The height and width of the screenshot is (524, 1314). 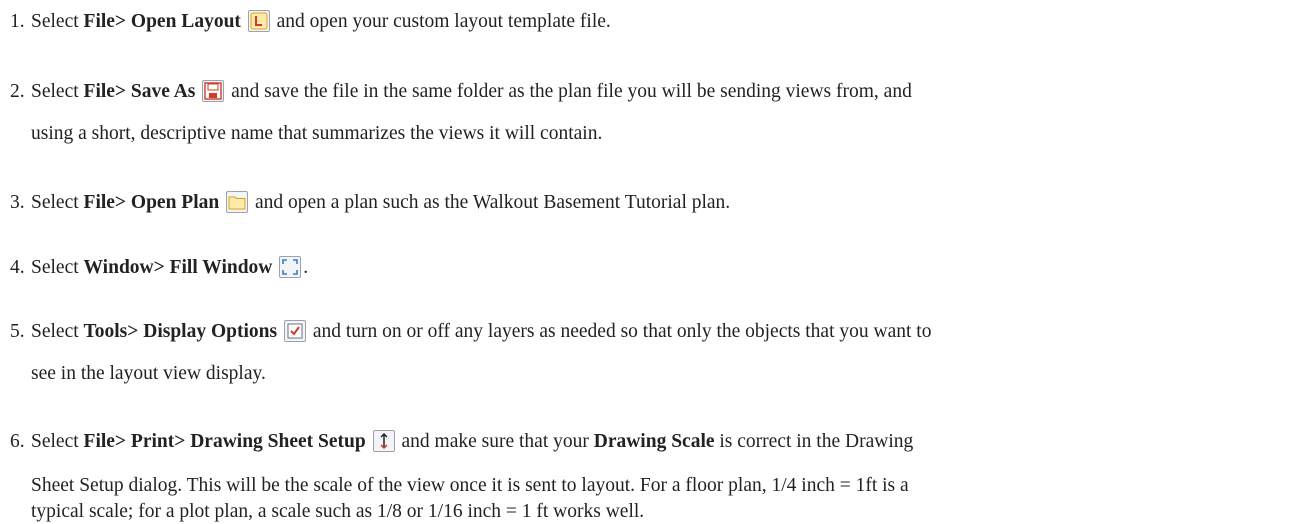 I want to click on menu-command: File> Print> Drawing Sheet Setup, so click(x=224, y=441).